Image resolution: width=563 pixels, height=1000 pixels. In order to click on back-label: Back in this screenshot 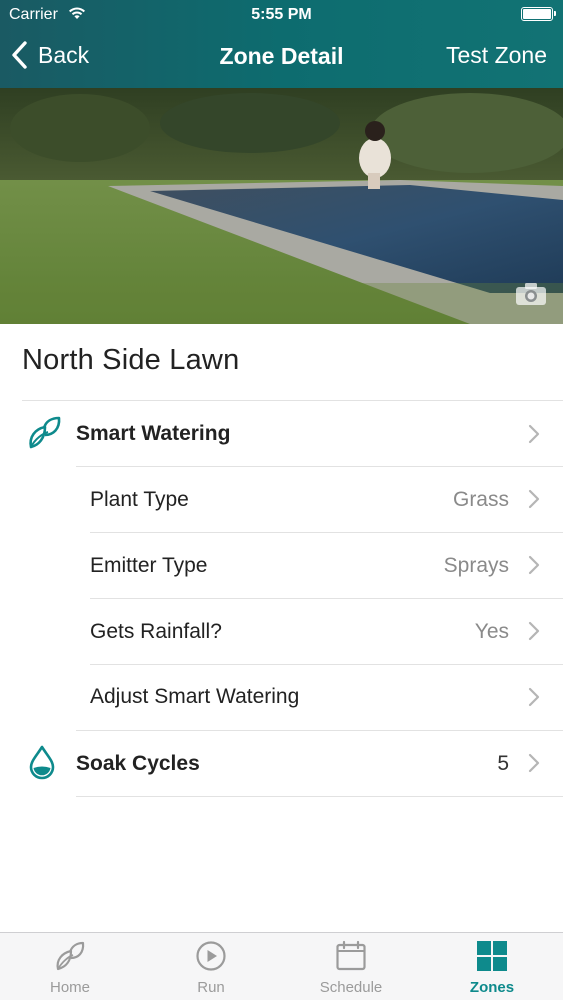, I will do `click(64, 54)`.